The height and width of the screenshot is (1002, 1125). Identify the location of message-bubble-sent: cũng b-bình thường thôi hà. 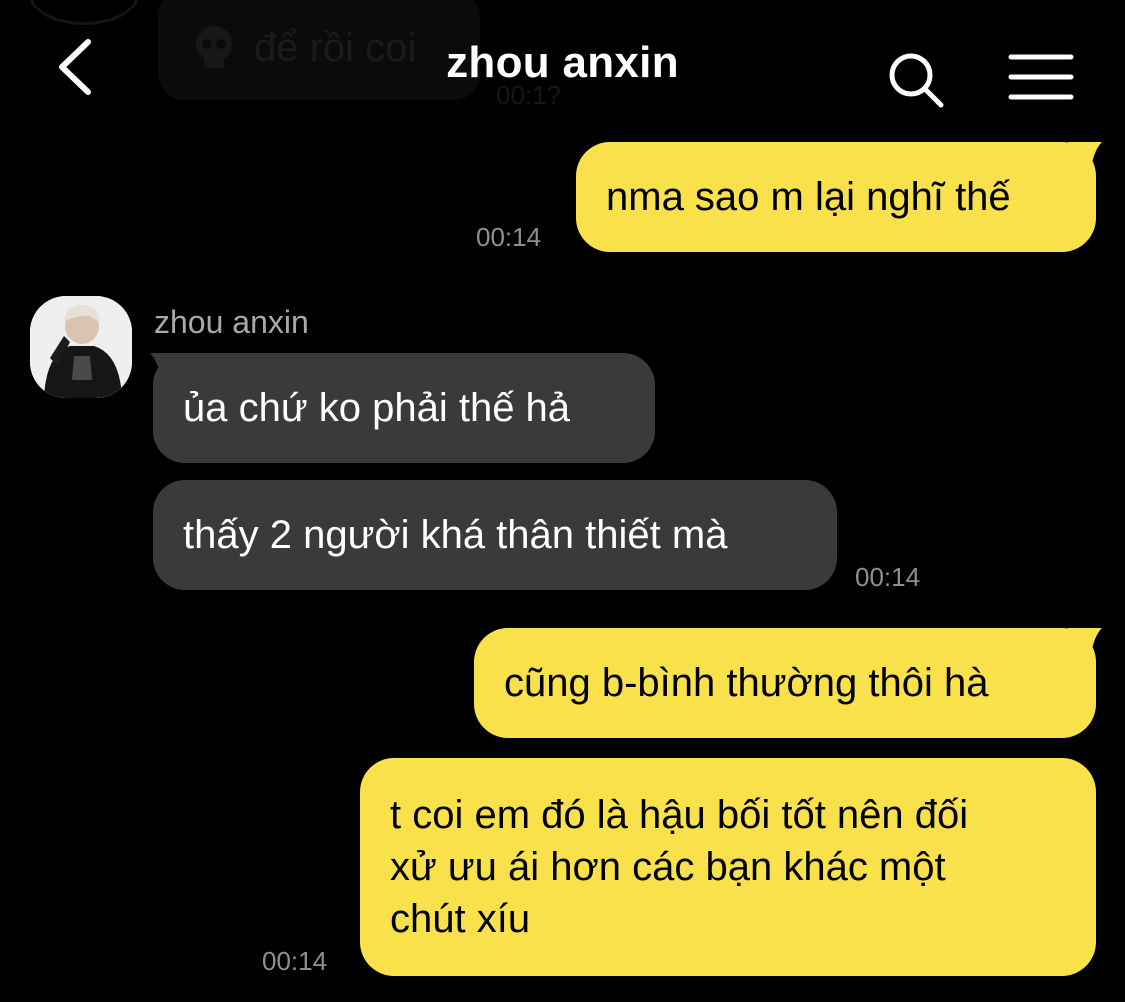
(785, 683).